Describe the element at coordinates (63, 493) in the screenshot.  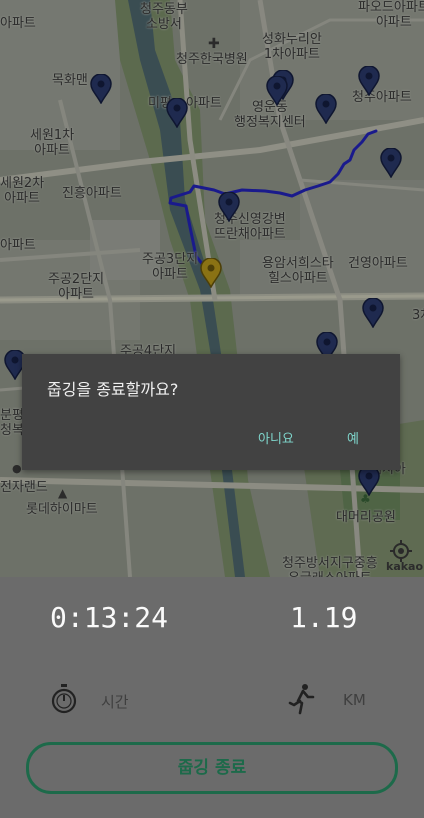
I see `department-store-icon: ▲` at that location.